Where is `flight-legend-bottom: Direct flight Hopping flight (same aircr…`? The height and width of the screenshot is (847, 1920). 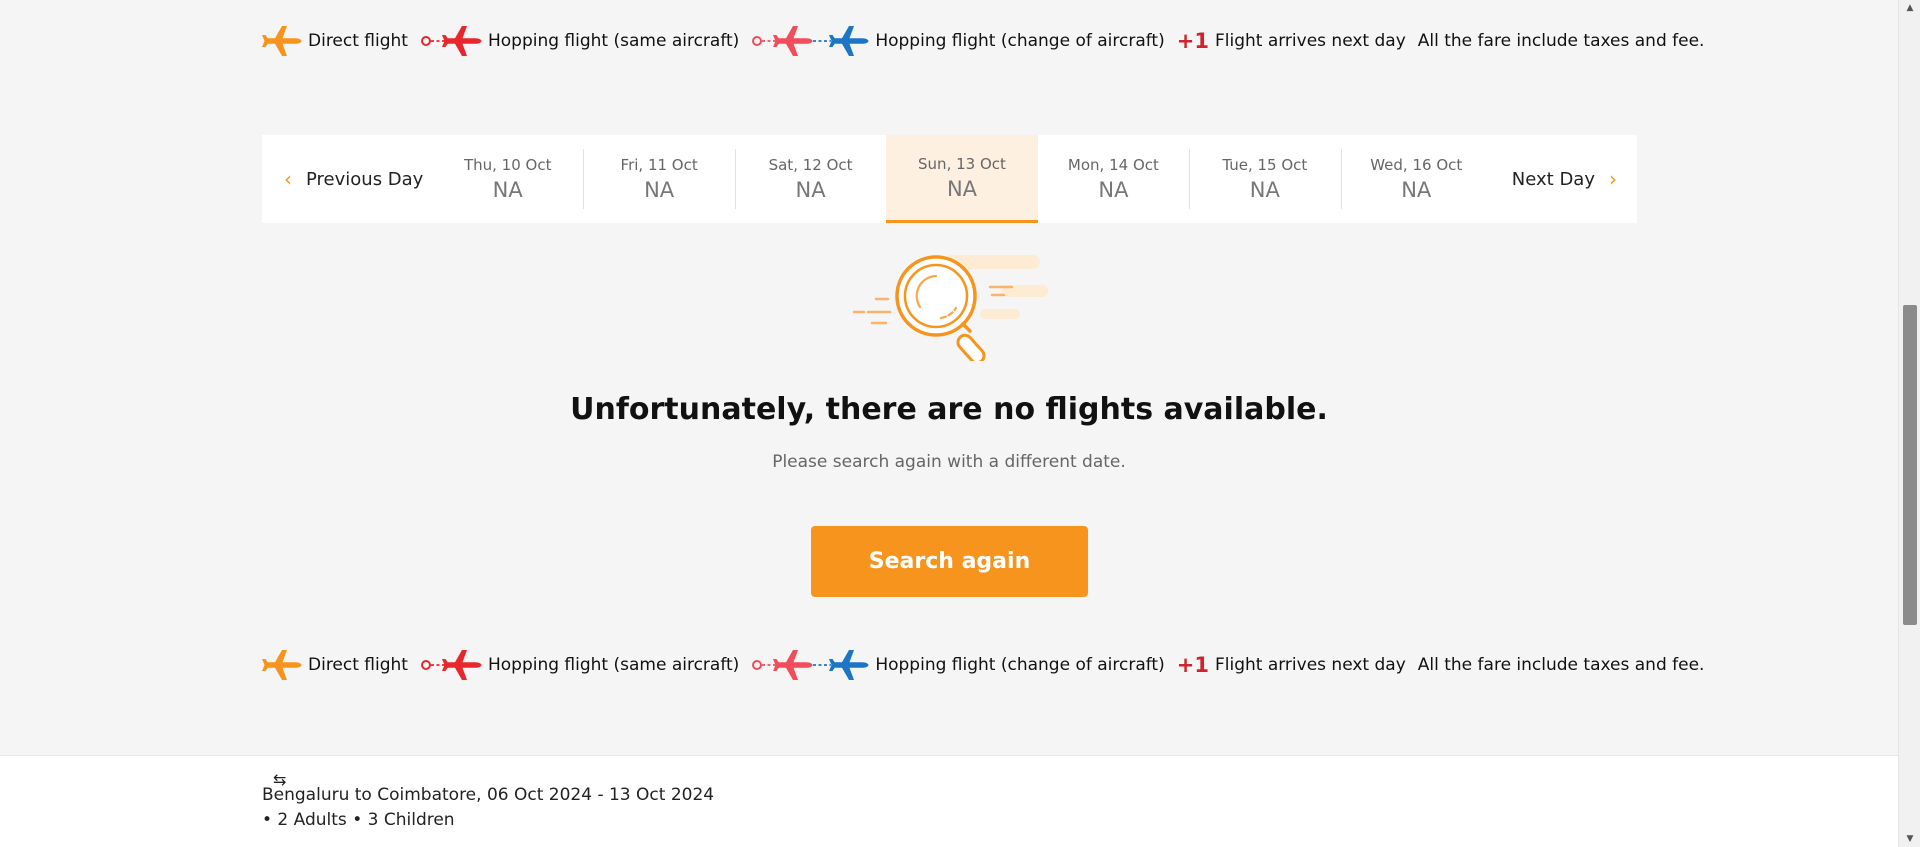 flight-legend-bottom: Direct flight Hopping flight (same aircr… is located at coordinates (983, 665).